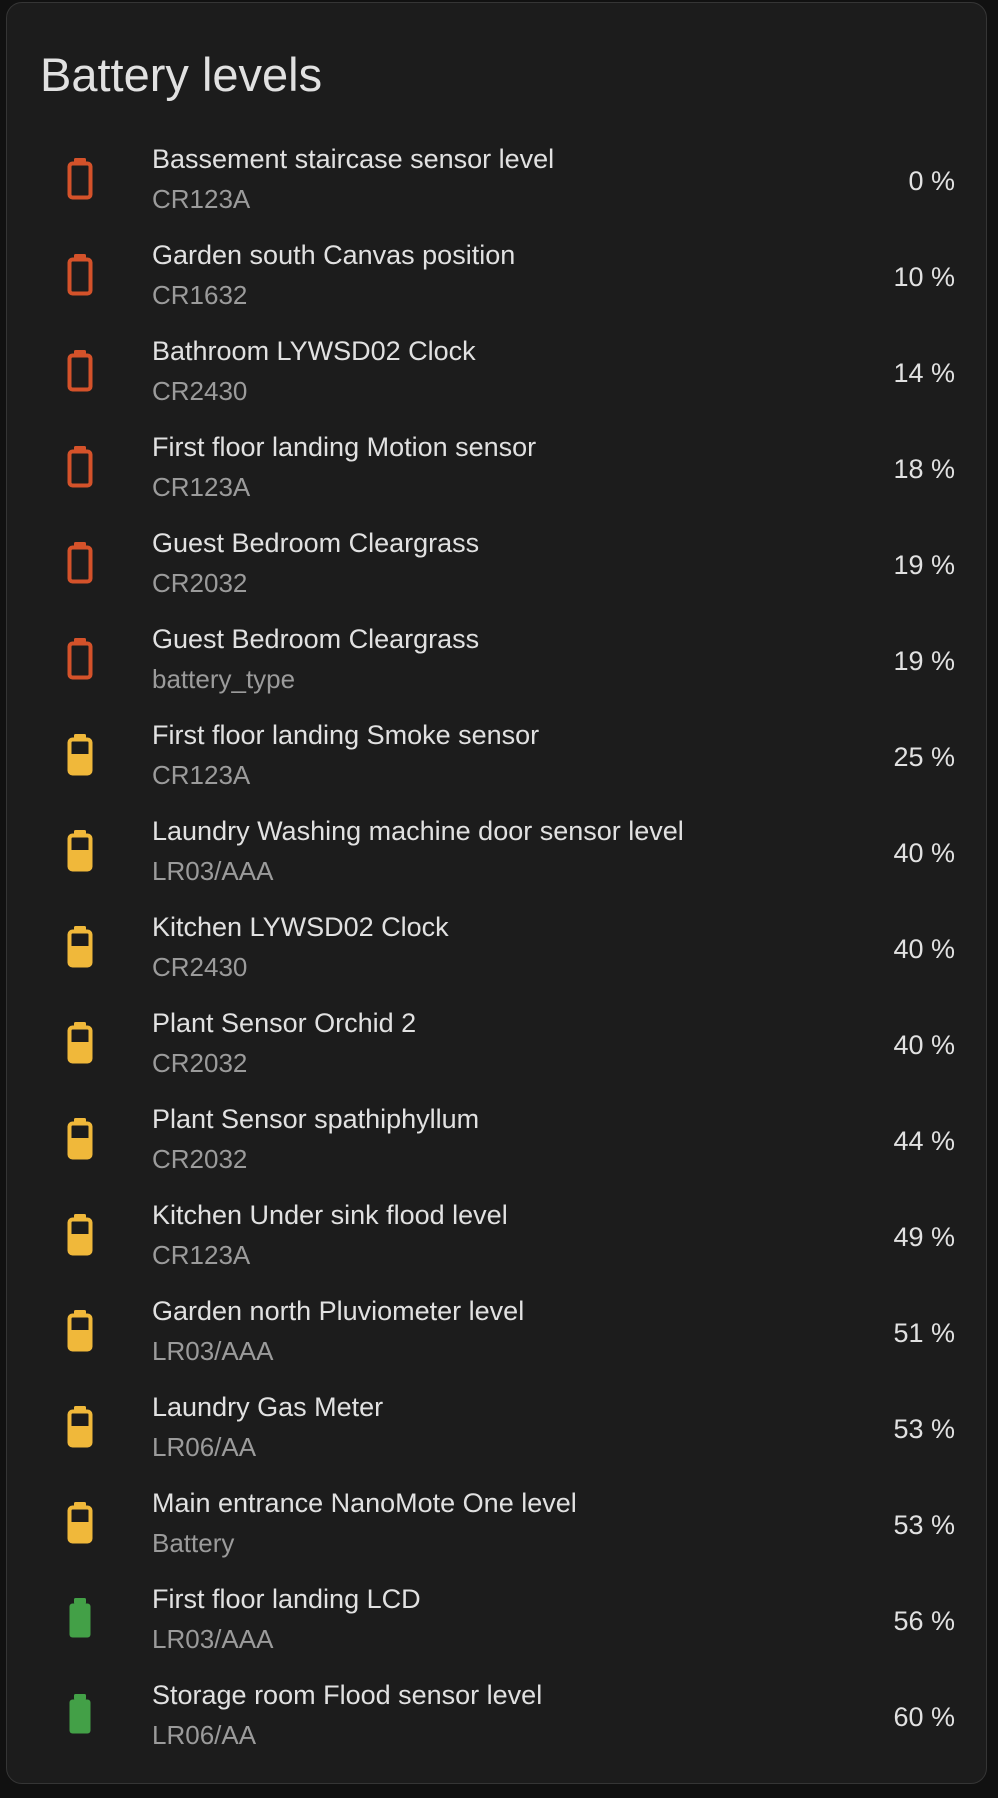 Image resolution: width=998 pixels, height=1798 pixels. Describe the element at coordinates (334, 255) in the screenshot. I see `entity-name: Garden south Canvas position` at that location.